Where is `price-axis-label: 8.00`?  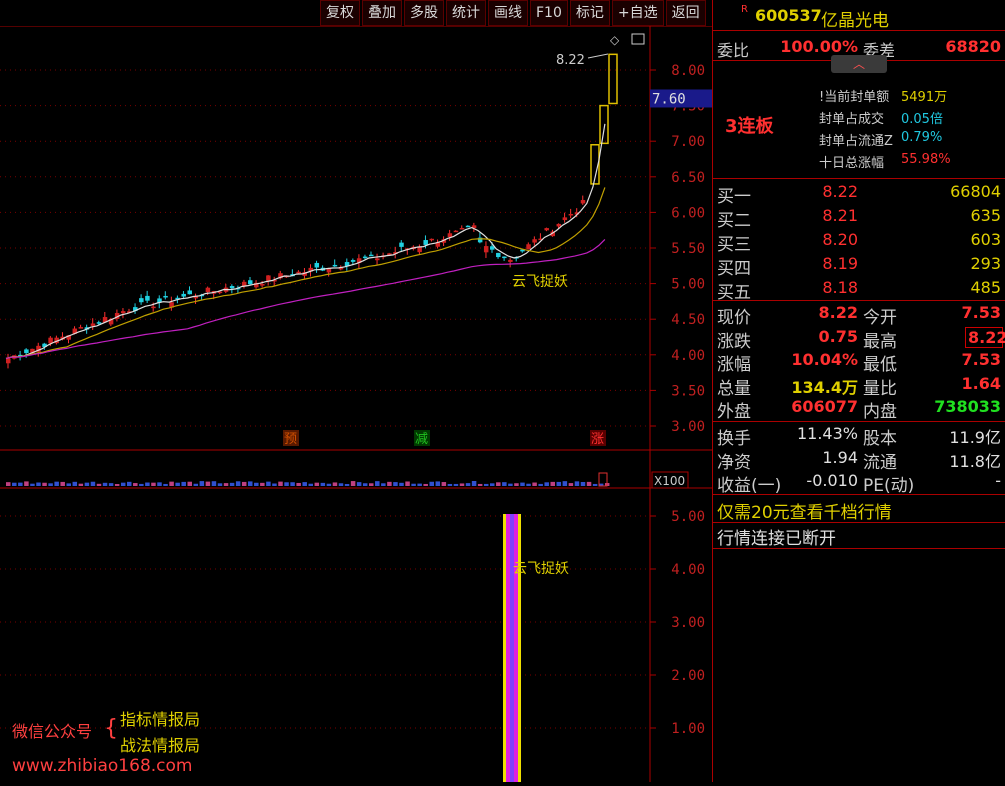 price-axis-label: 8.00 is located at coordinates (688, 71).